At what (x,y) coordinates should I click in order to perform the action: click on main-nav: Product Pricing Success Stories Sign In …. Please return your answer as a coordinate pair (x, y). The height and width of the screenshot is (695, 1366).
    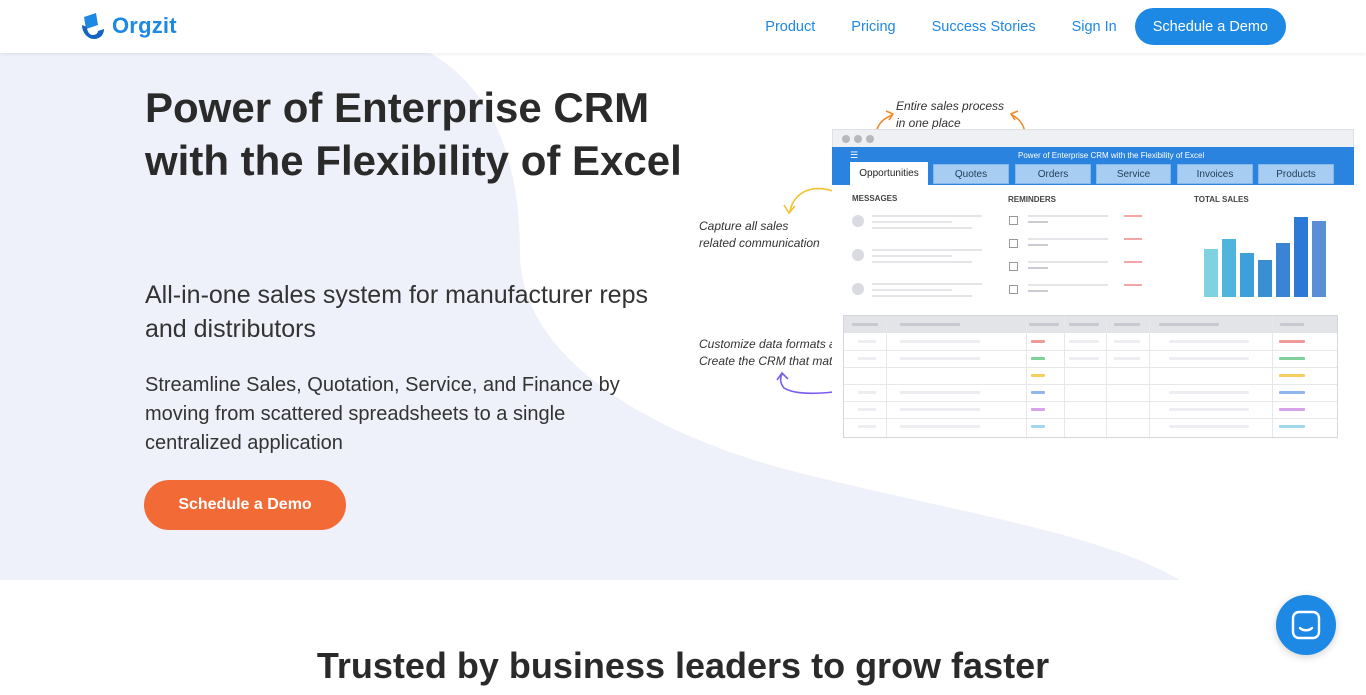
    Looking at the image, I should click on (1025, 26).